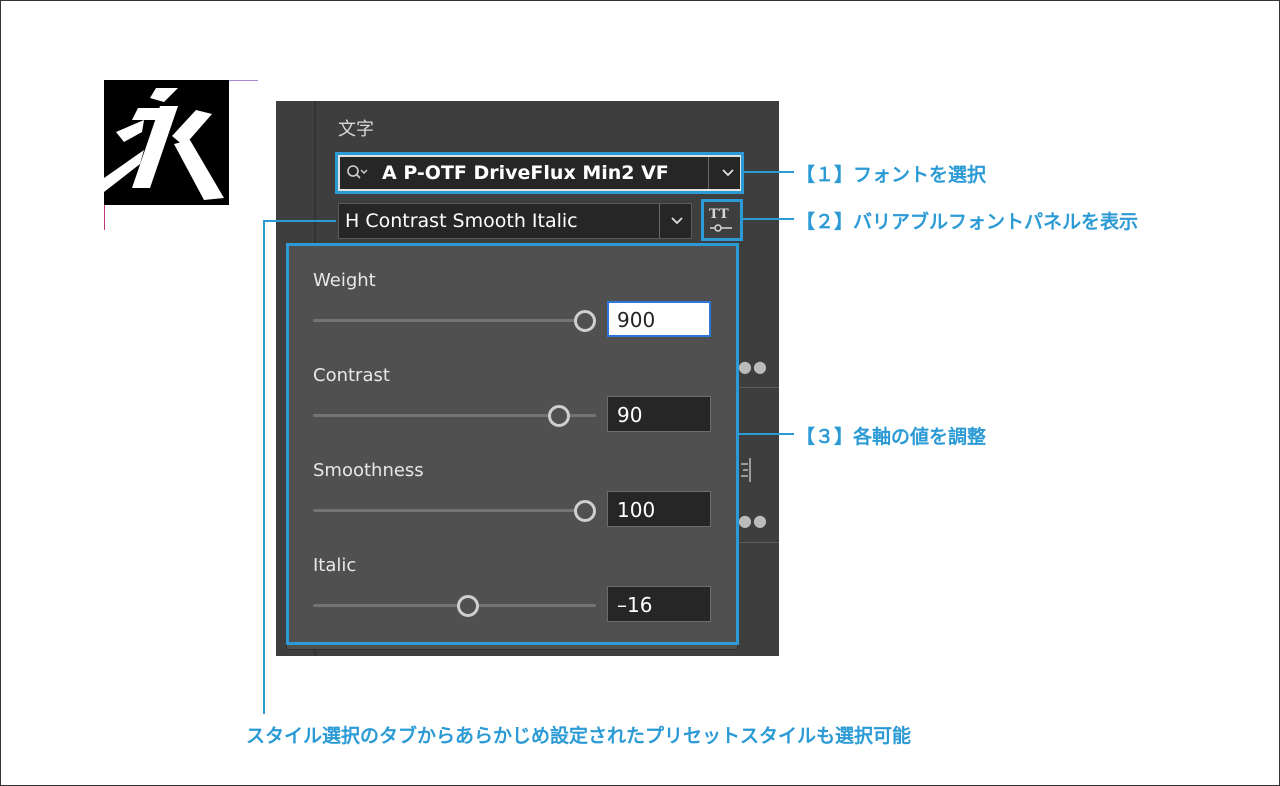 This screenshot has width=1280, height=786. Describe the element at coordinates (722, 220) in the screenshot. I see `highlight-vf-button` at that location.